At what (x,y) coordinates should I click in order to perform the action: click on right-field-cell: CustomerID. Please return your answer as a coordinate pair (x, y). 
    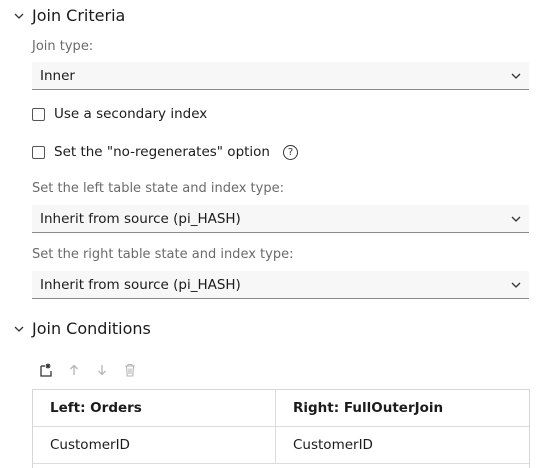
    Looking at the image, I should click on (397, 445).